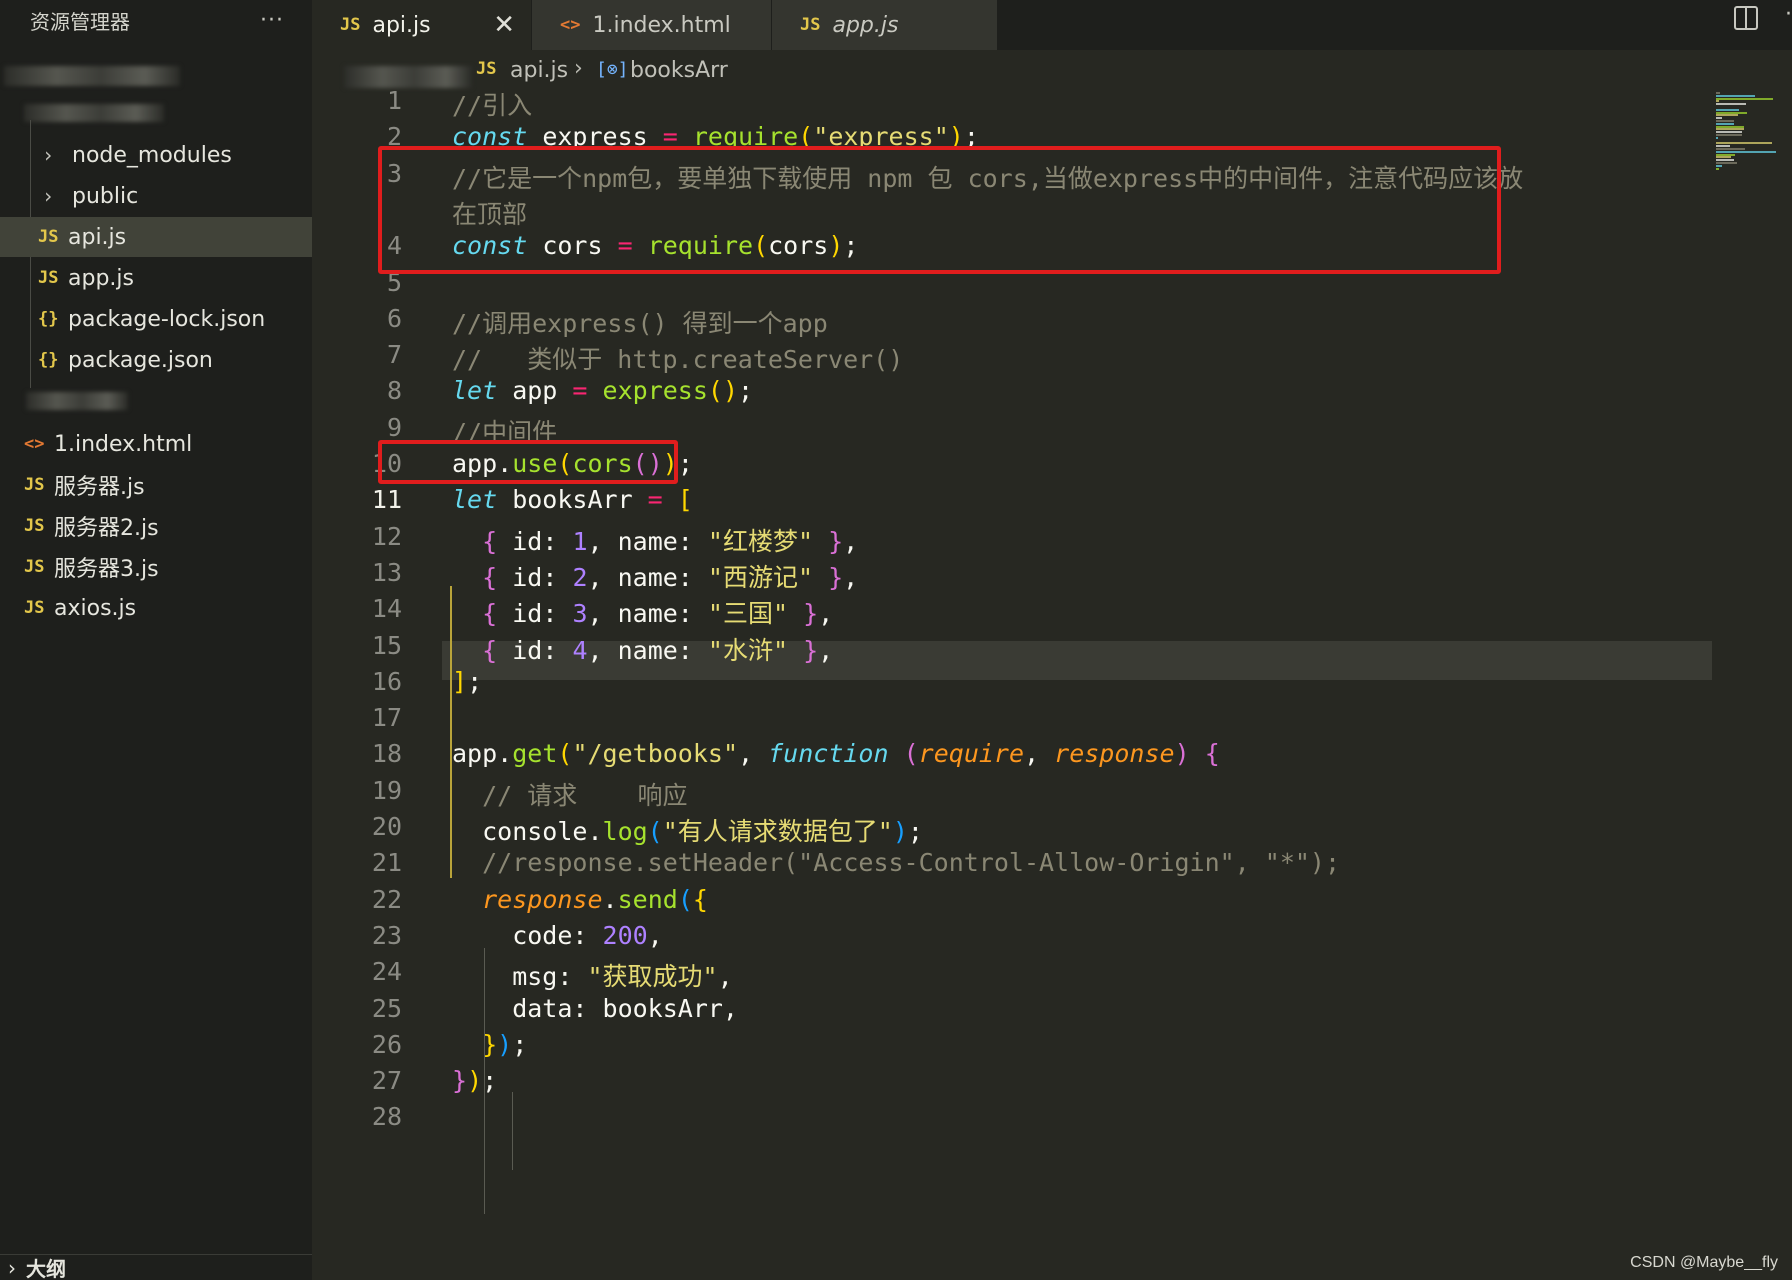  Describe the element at coordinates (156, 360) in the screenshot. I see `tree-item-package-json: {} package.json` at that location.